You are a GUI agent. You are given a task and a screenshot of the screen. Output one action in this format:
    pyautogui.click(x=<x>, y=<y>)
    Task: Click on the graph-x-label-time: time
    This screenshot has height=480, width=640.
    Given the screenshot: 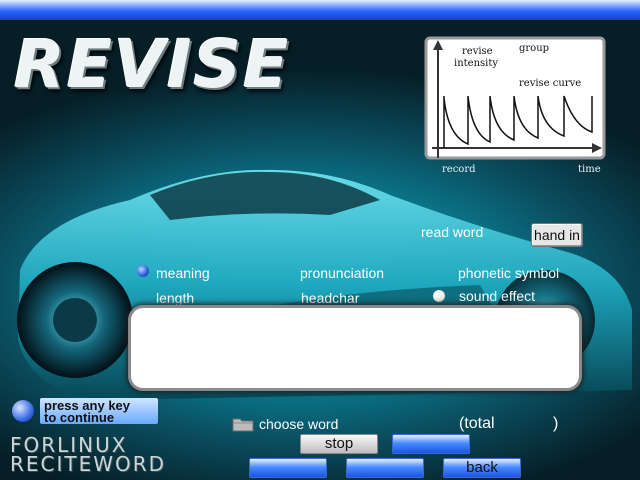 What is the action you would take?
    pyautogui.click(x=589, y=169)
    